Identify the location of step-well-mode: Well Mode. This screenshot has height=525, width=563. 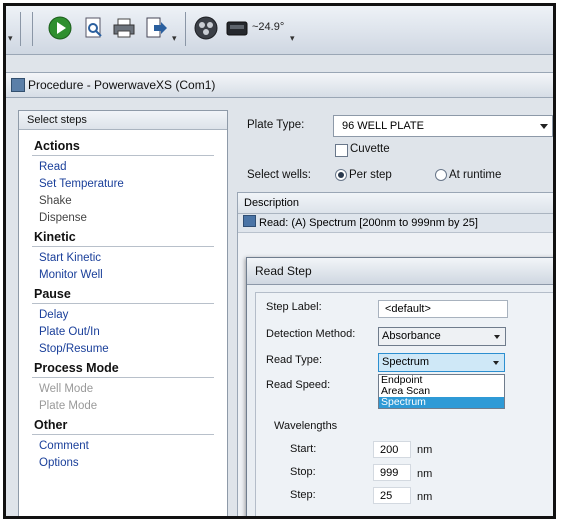
(66, 389).